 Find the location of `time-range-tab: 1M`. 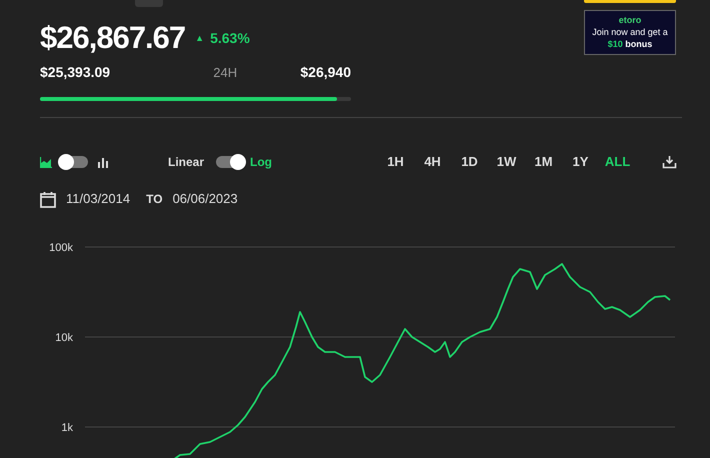

time-range-tab: 1M is located at coordinates (543, 162).